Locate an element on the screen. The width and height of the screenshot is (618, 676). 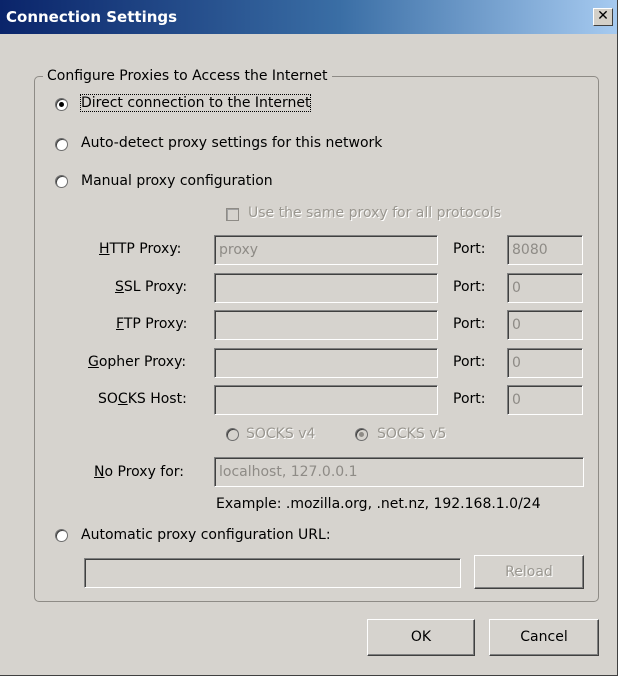
auto-proxy-url-radio is located at coordinates (61, 535).